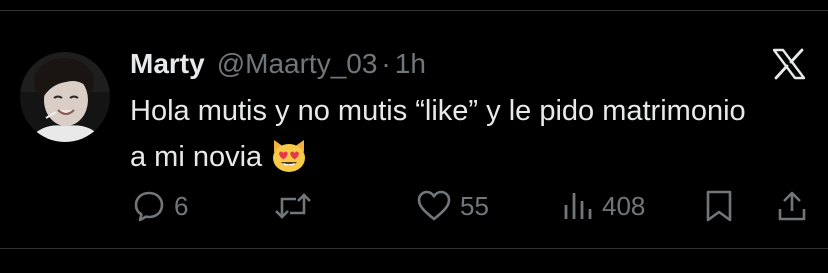  Describe the element at coordinates (181, 205) in the screenshot. I see `reply-count: 6` at that location.